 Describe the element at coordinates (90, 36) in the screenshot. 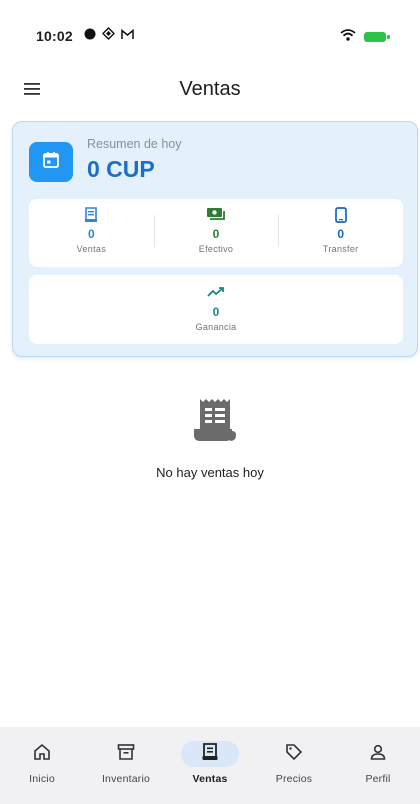

I see `record-icon` at that location.